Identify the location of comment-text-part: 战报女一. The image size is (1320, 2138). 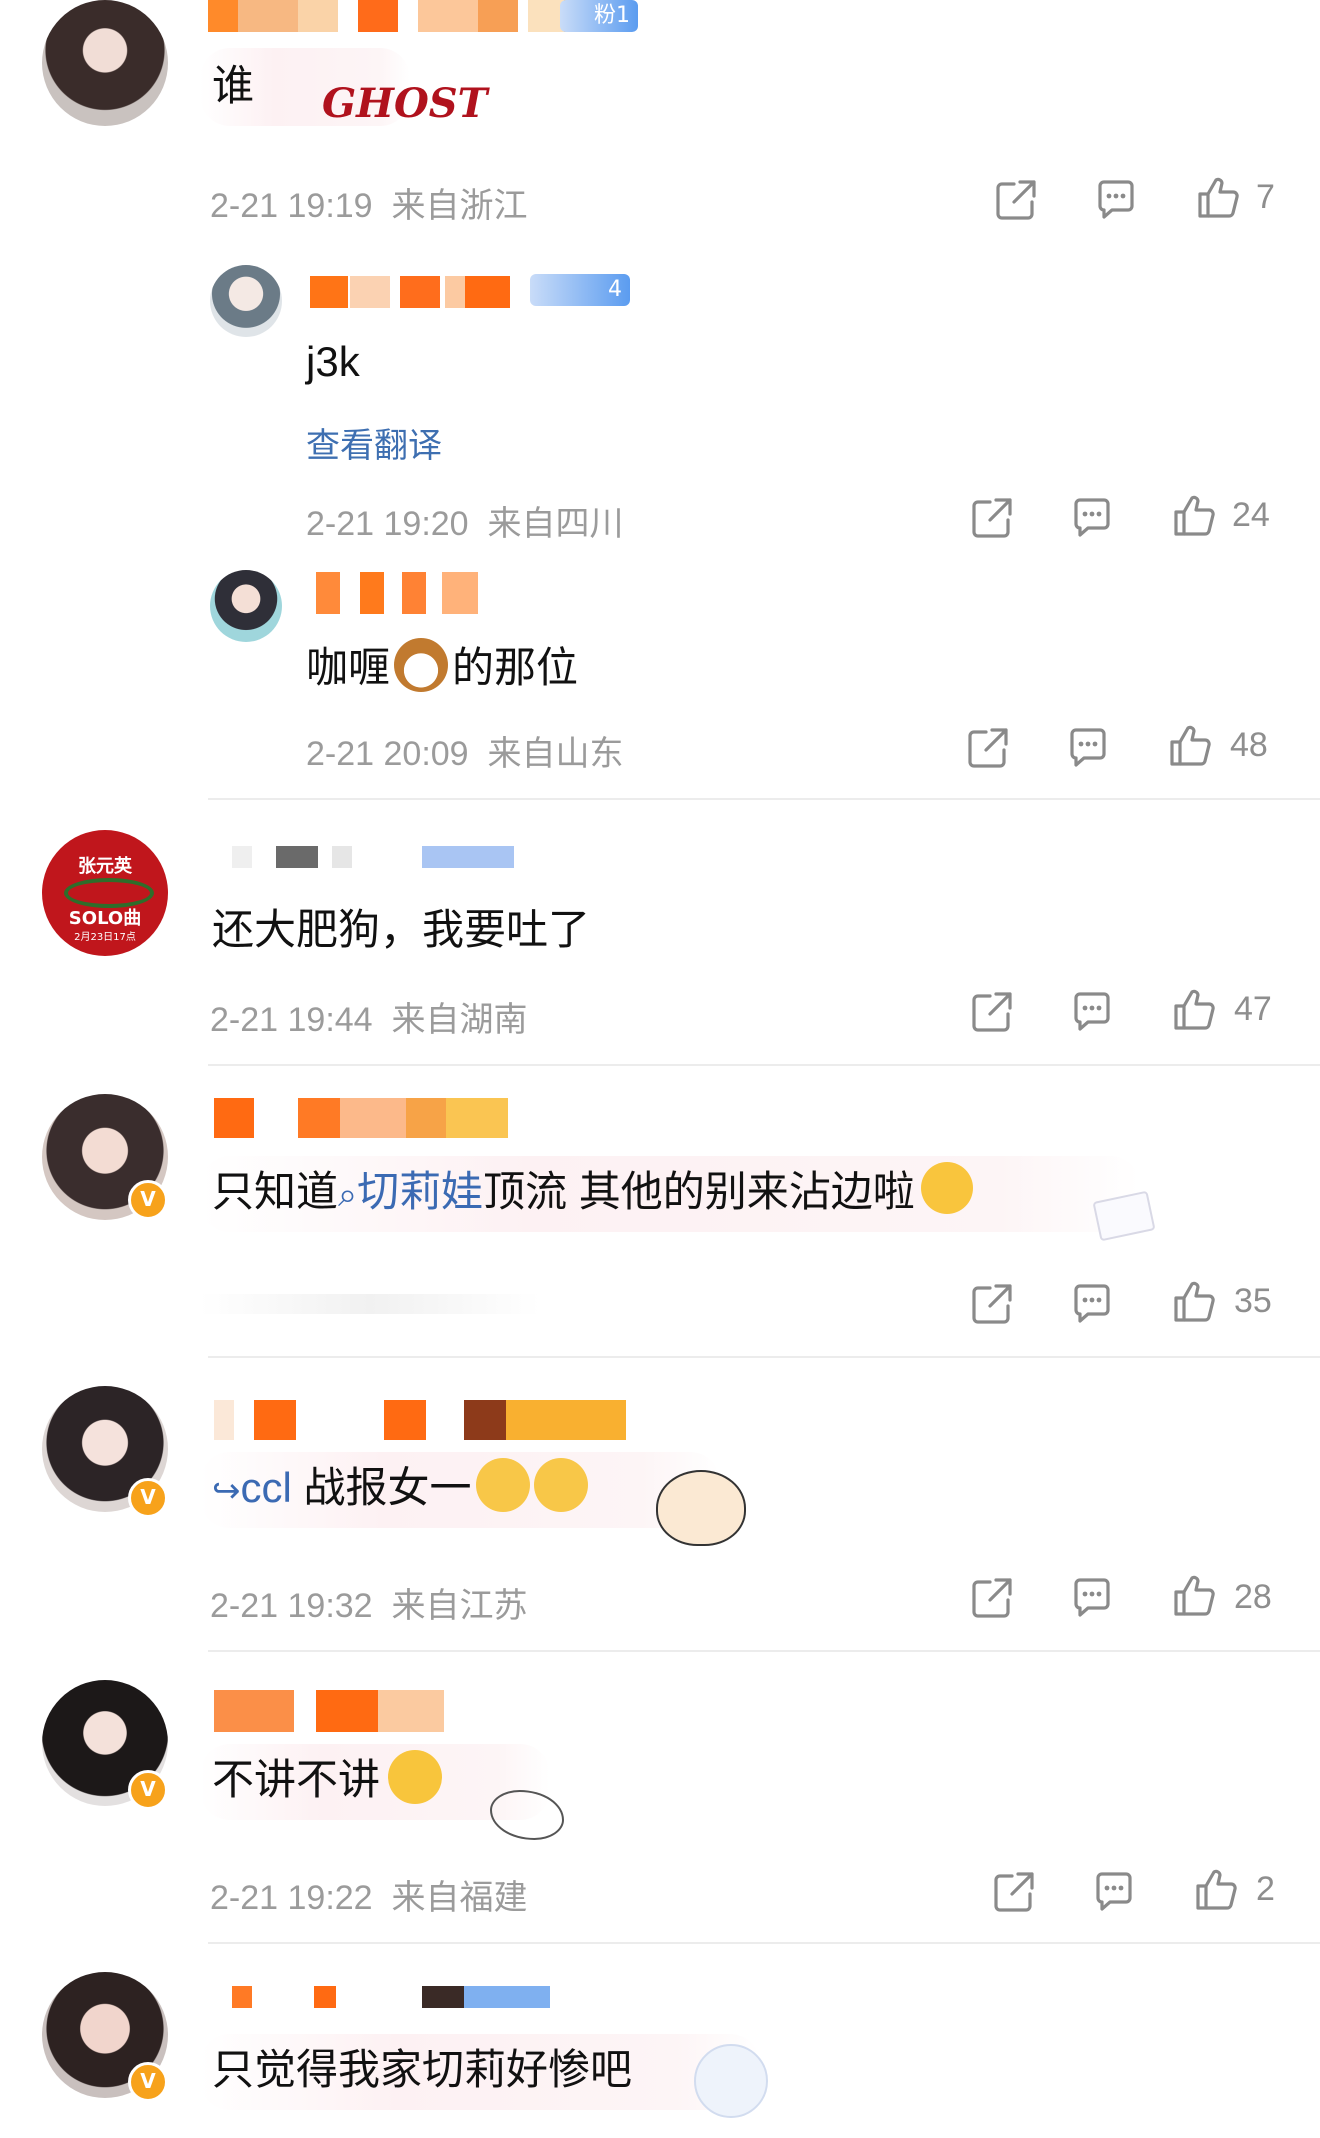
(387, 1487).